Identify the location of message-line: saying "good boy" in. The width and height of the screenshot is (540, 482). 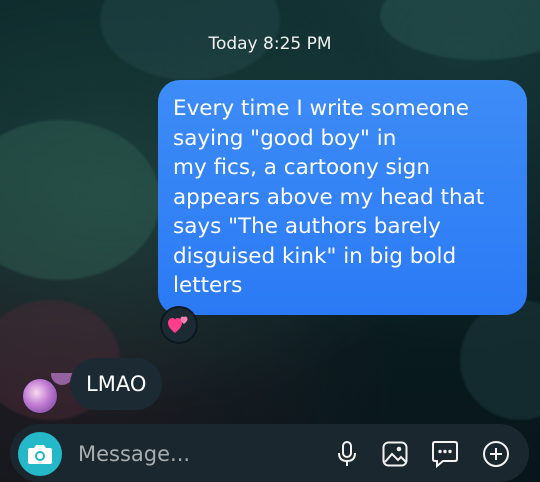
(285, 138).